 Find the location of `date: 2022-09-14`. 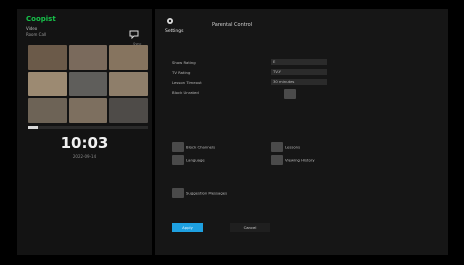

date: 2022-09-14 is located at coordinates (84, 156).